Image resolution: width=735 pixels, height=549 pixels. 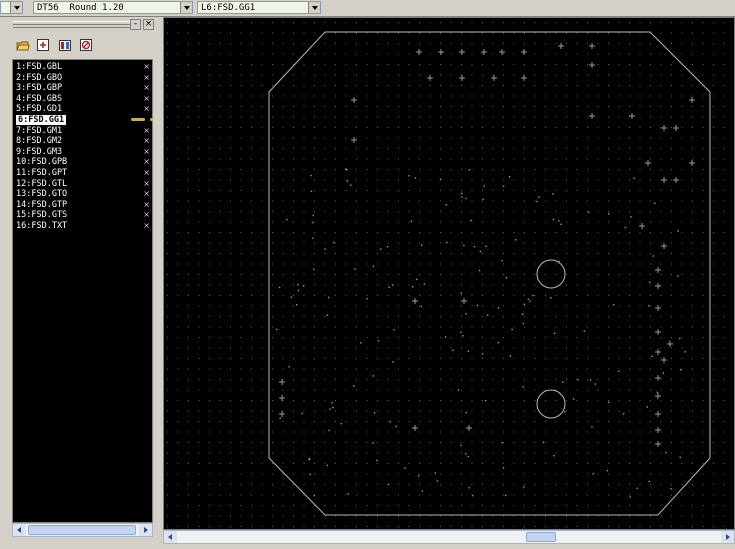 What do you see at coordinates (73, 24) in the screenshot?
I see `panel-grip` at bounding box center [73, 24].